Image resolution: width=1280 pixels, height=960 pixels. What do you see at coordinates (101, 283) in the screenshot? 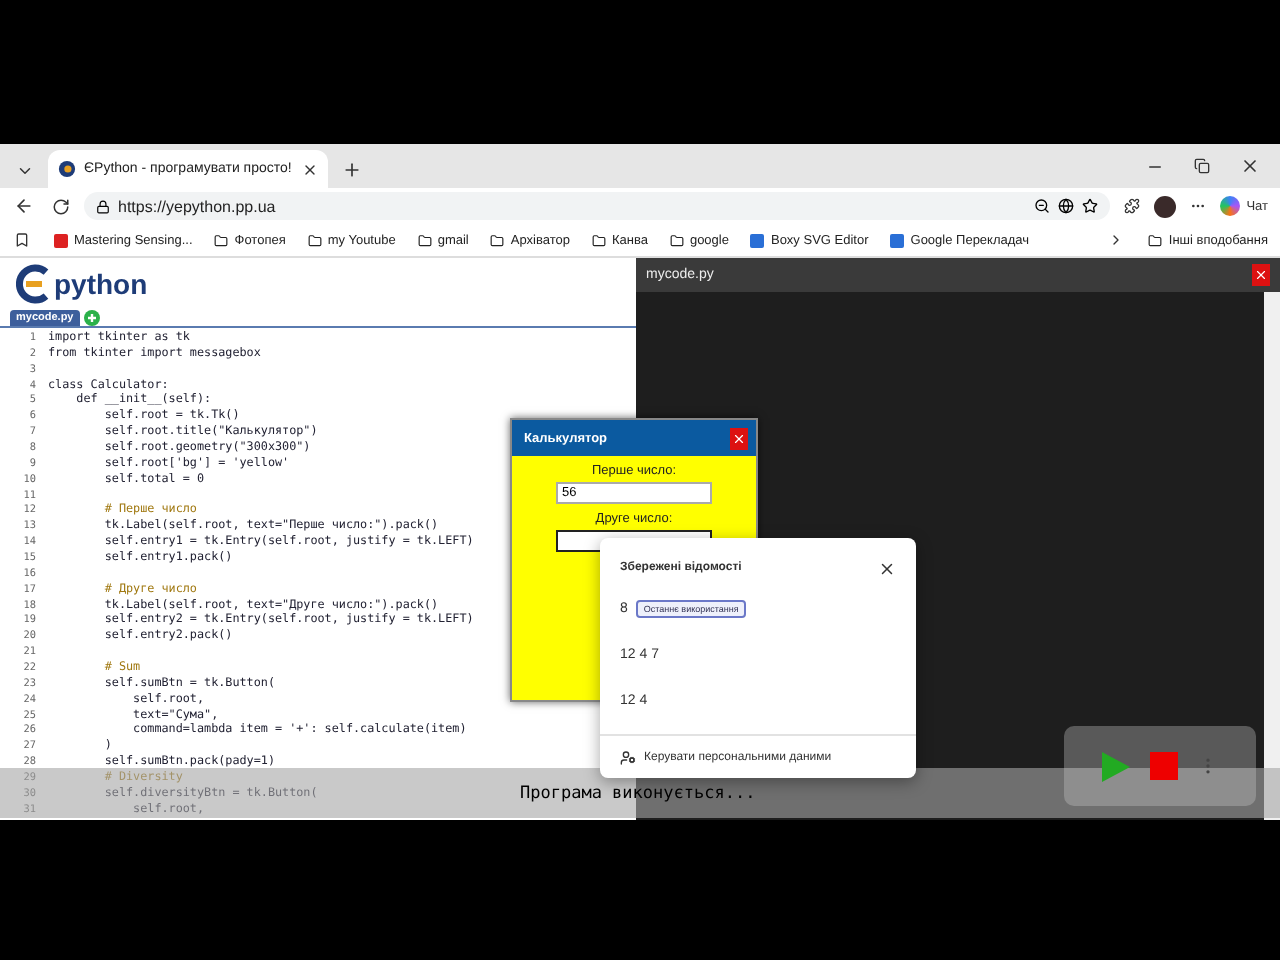
I see `logo-text: python` at bounding box center [101, 283].